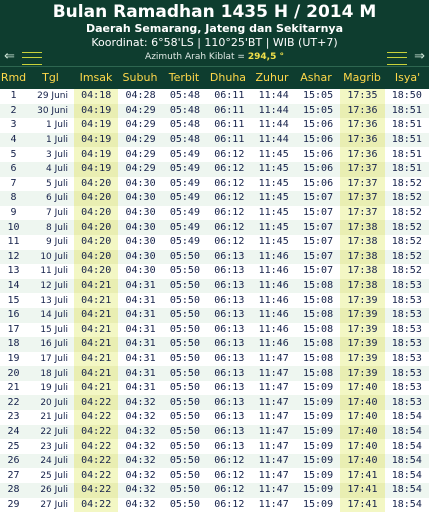 This screenshot has height=525, width=429. What do you see at coordinates (50, 344) in the screenshot?
I see `table-cell: 16 Juli` at bounding box center [50, 344].